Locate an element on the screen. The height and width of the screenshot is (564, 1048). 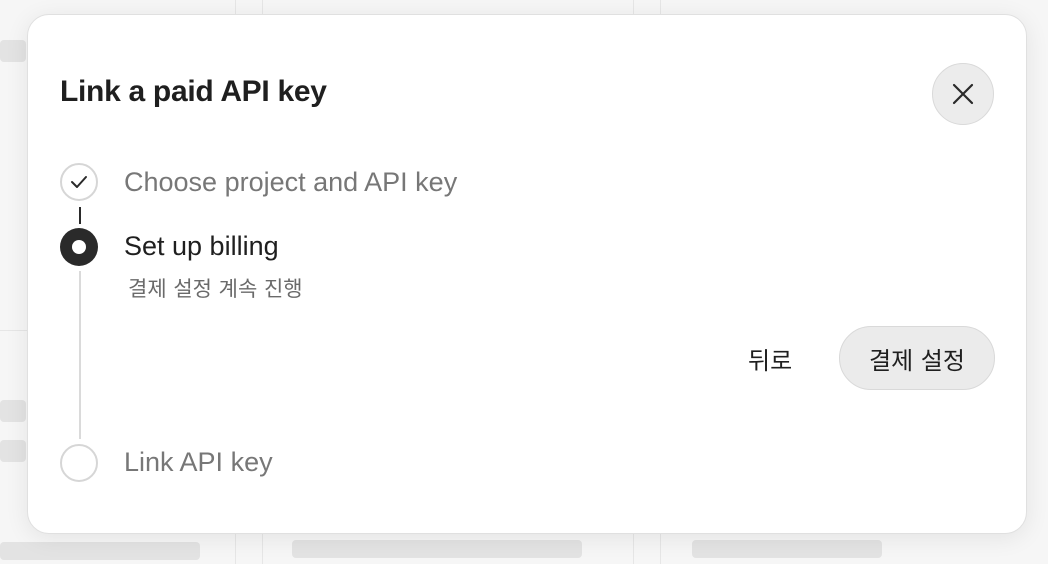
back-button: 뒤로 is located at coordinates (770, 358).